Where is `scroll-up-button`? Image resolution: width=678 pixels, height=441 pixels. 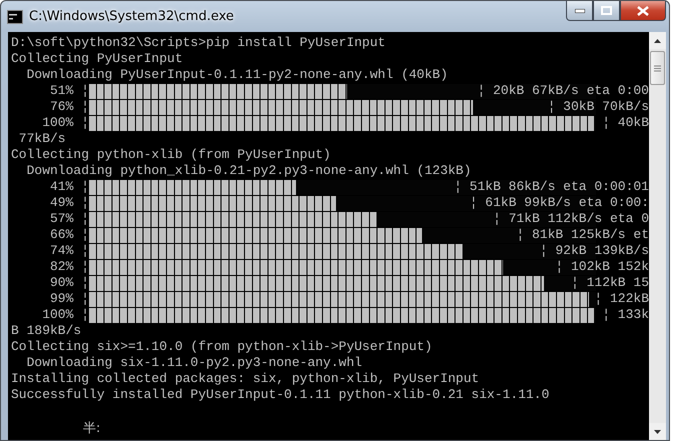
scroll-up-button is located at coordinates (657, 40).